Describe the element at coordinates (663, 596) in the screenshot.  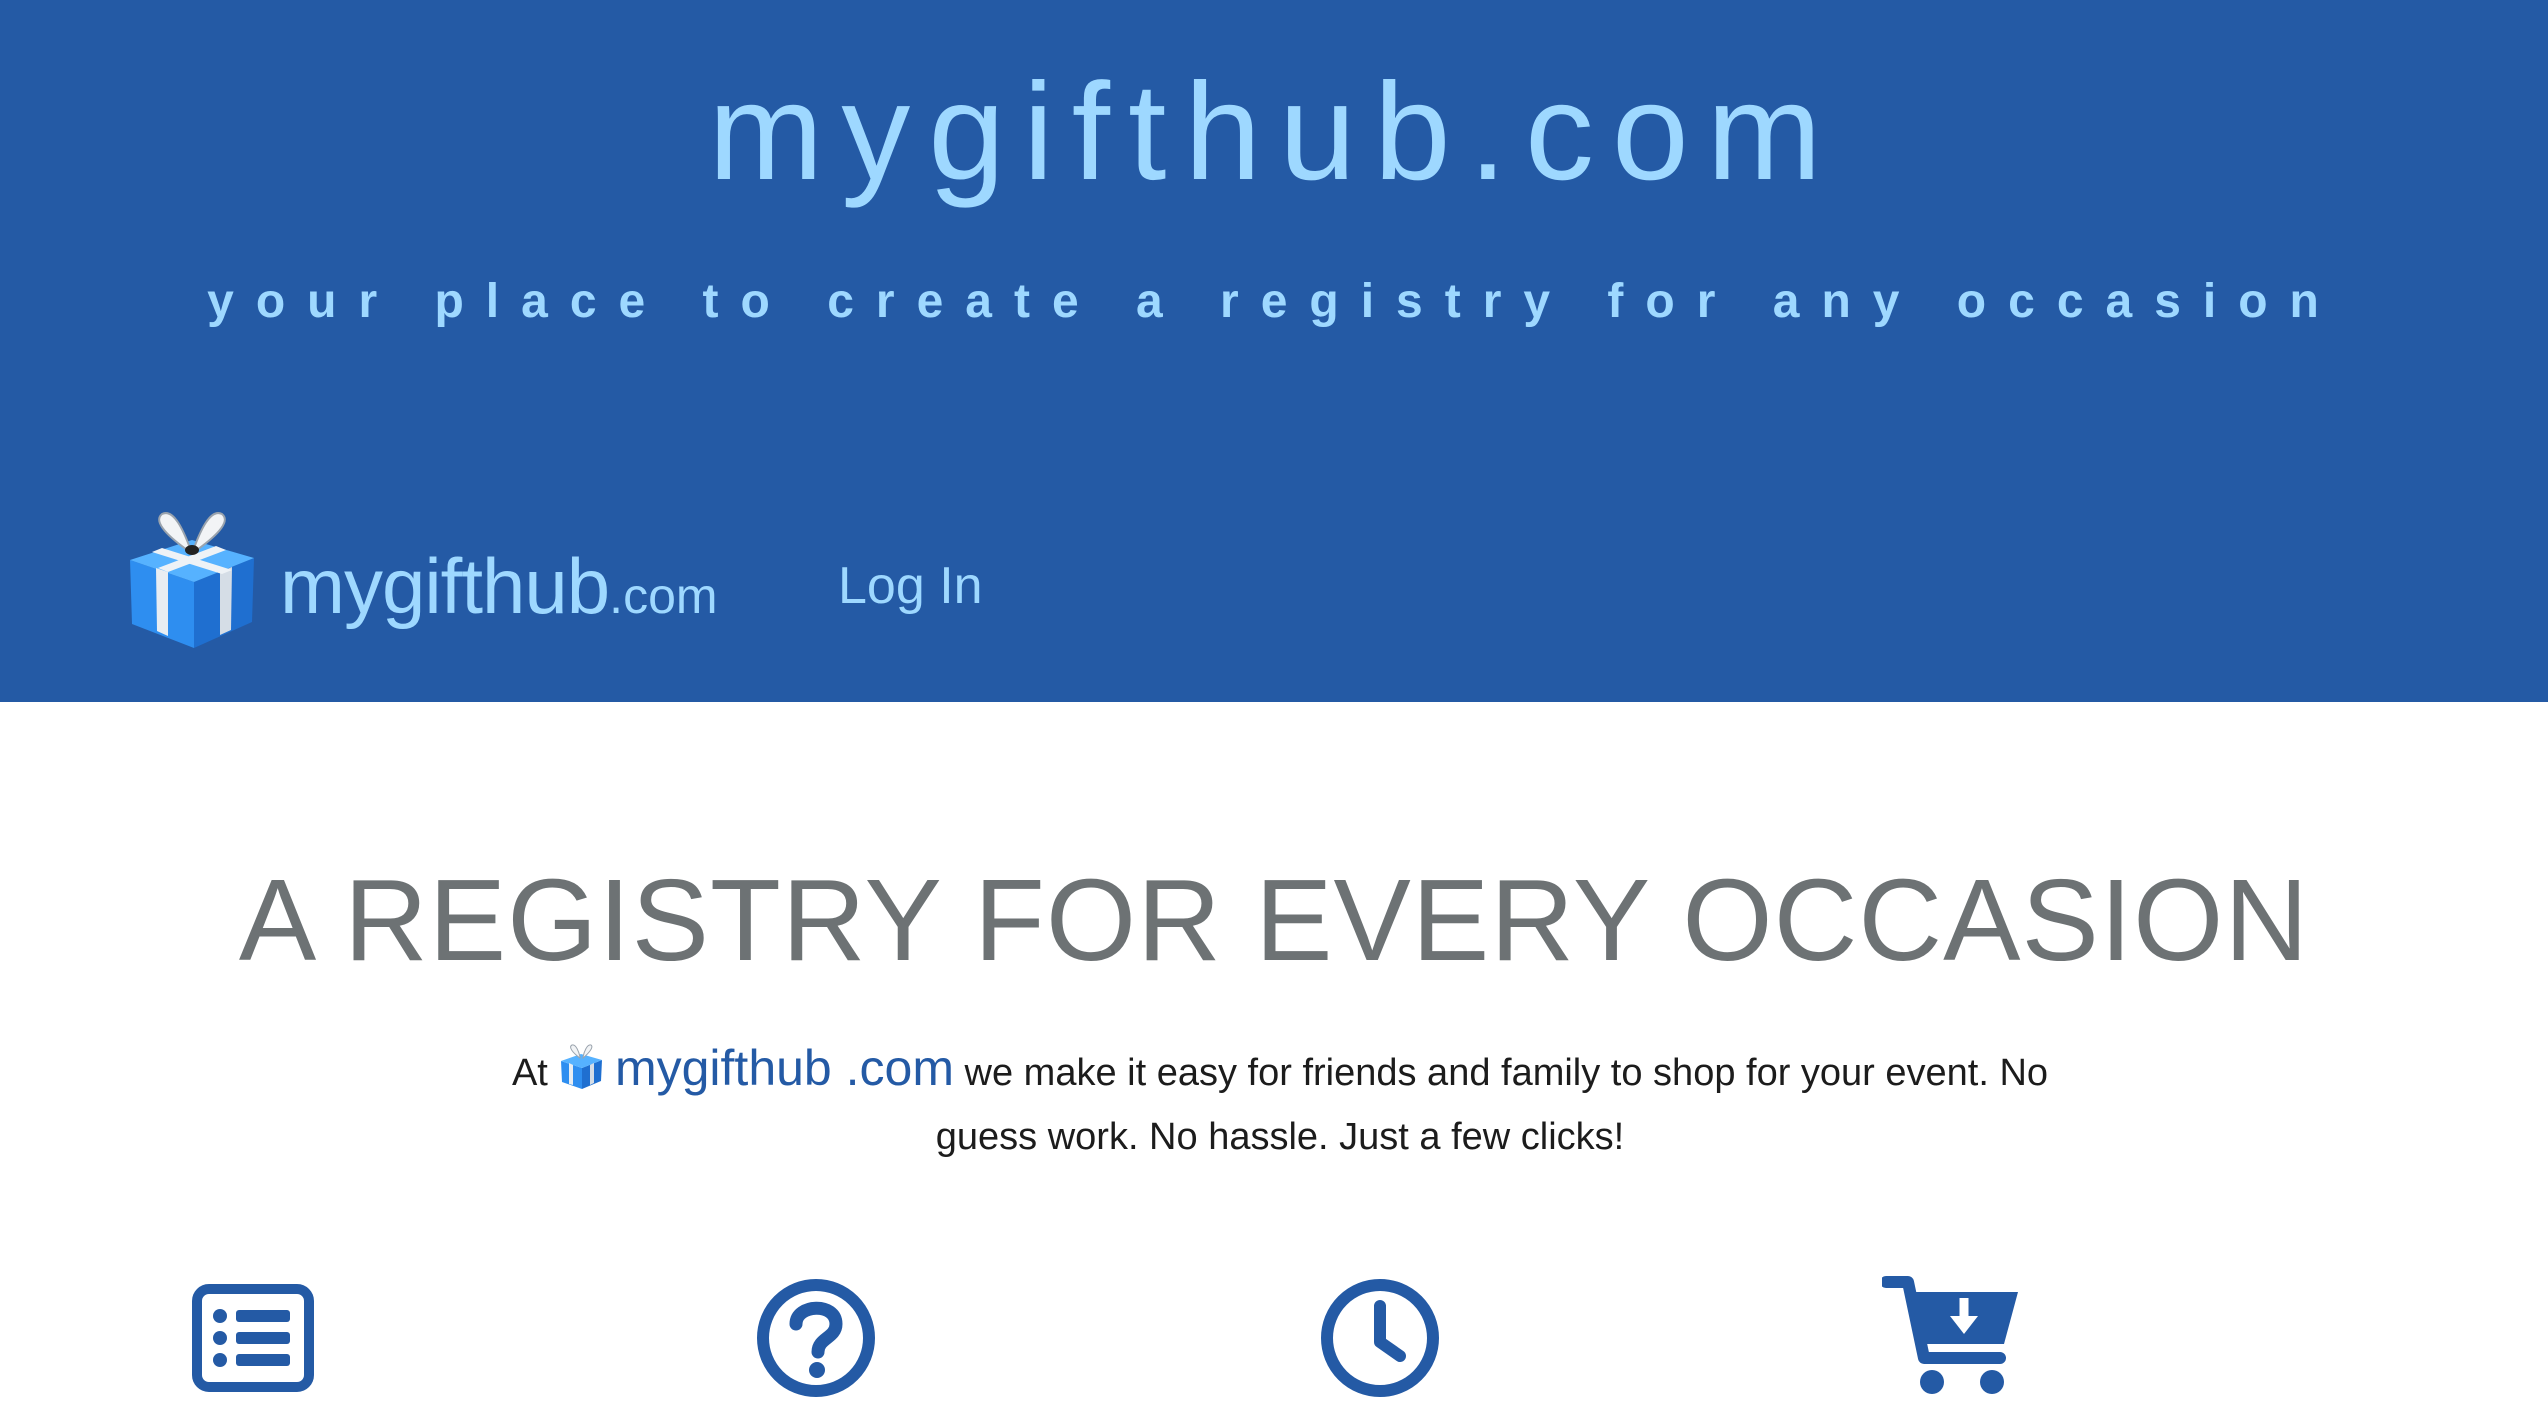
I see `brand-name-tld: .com` at that location.